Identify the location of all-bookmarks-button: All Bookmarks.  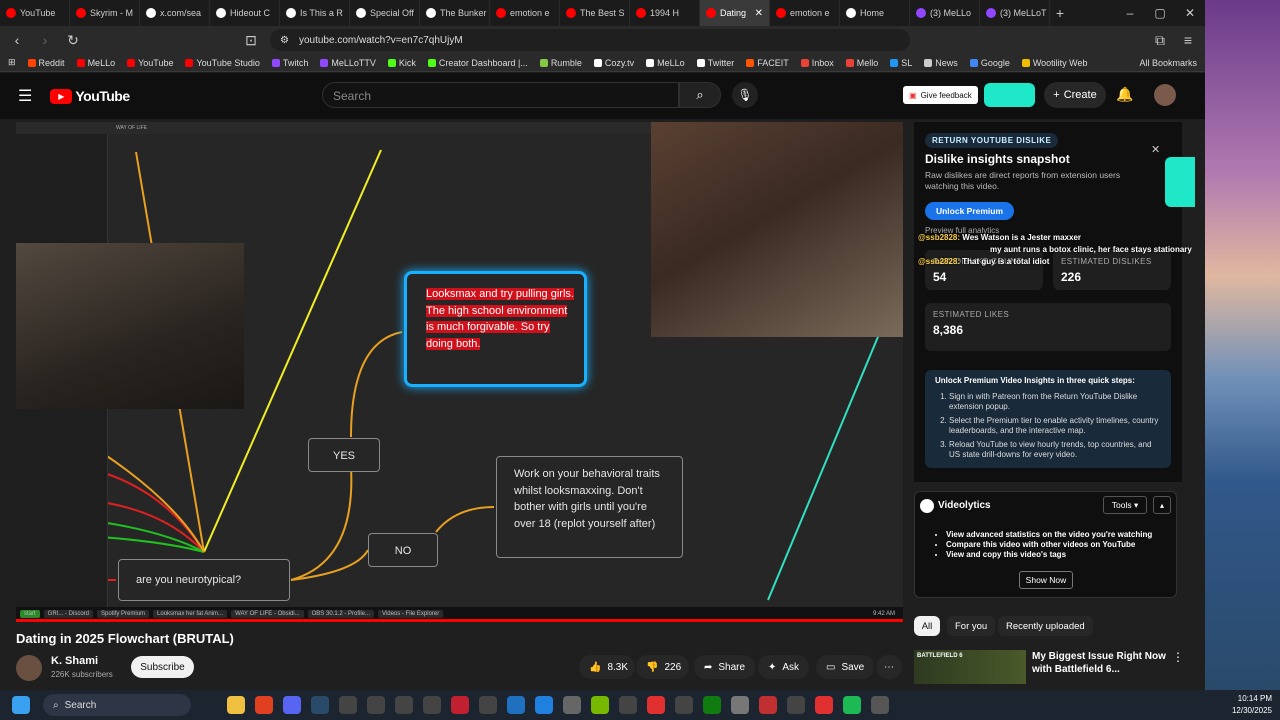
(1168, 63).